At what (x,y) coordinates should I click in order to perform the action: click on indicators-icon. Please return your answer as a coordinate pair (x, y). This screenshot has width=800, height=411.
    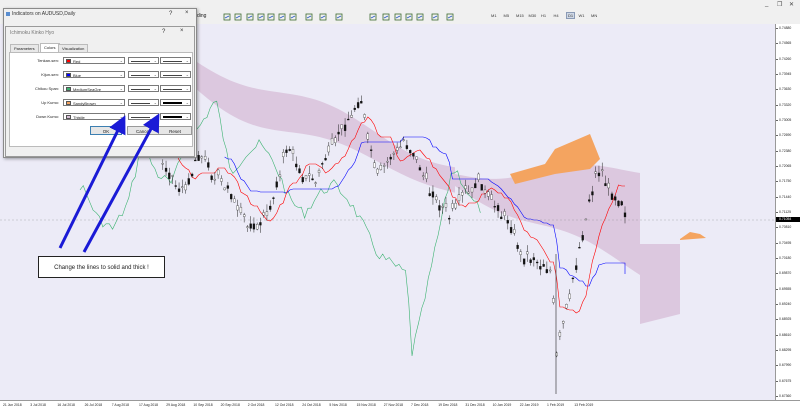
    Looking at the image, I should click on (292, 16).